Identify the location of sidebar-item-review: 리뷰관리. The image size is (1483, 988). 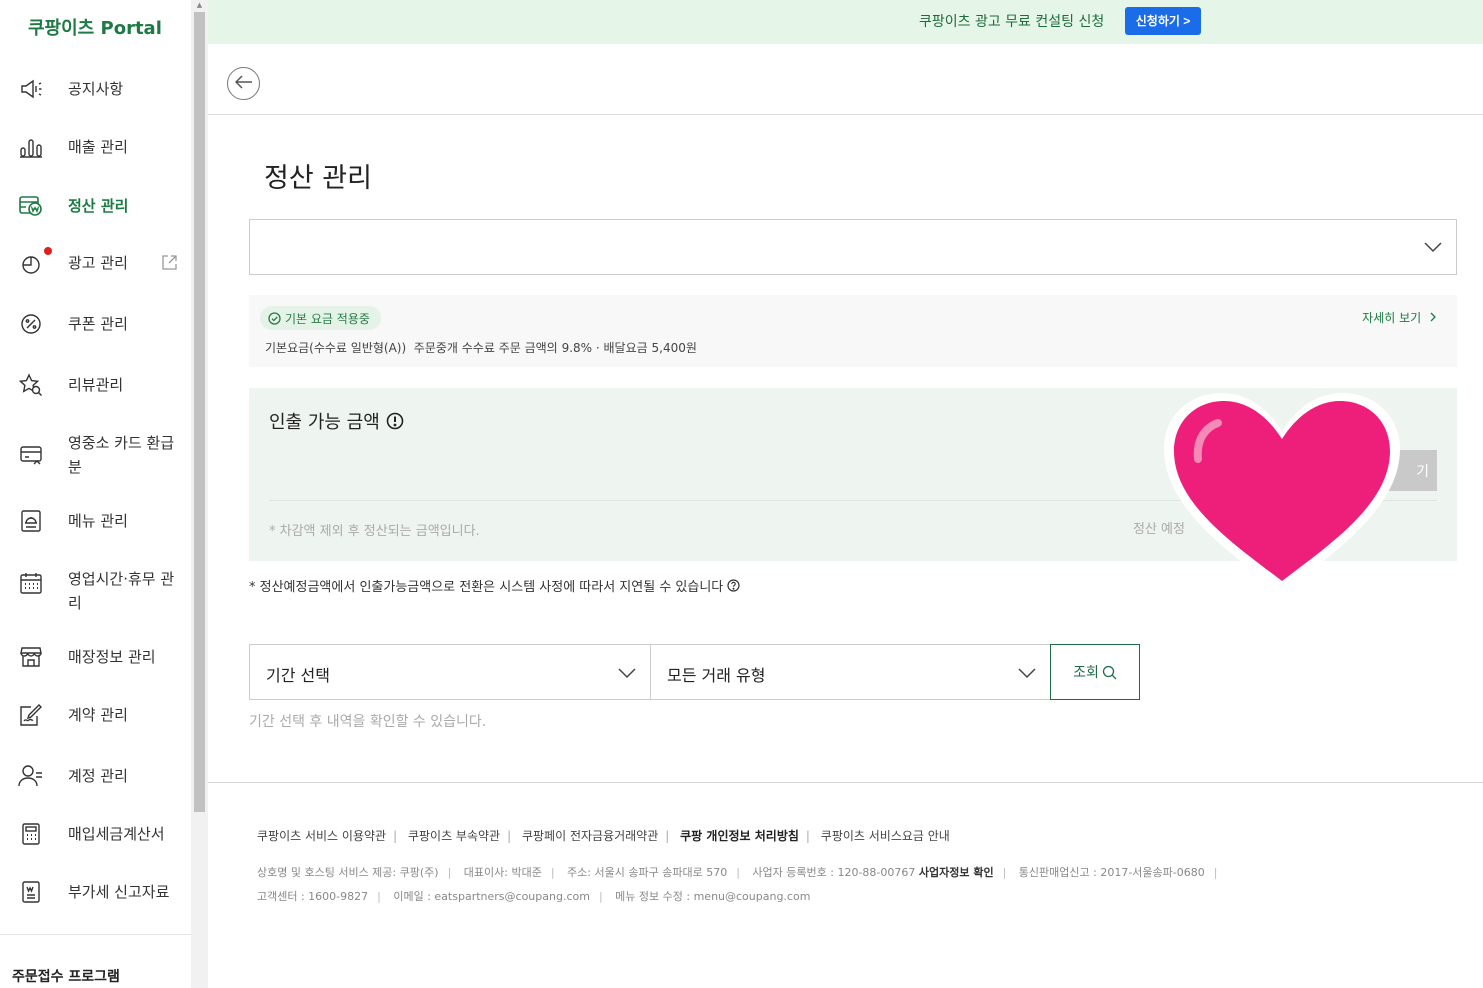
(95, 385).